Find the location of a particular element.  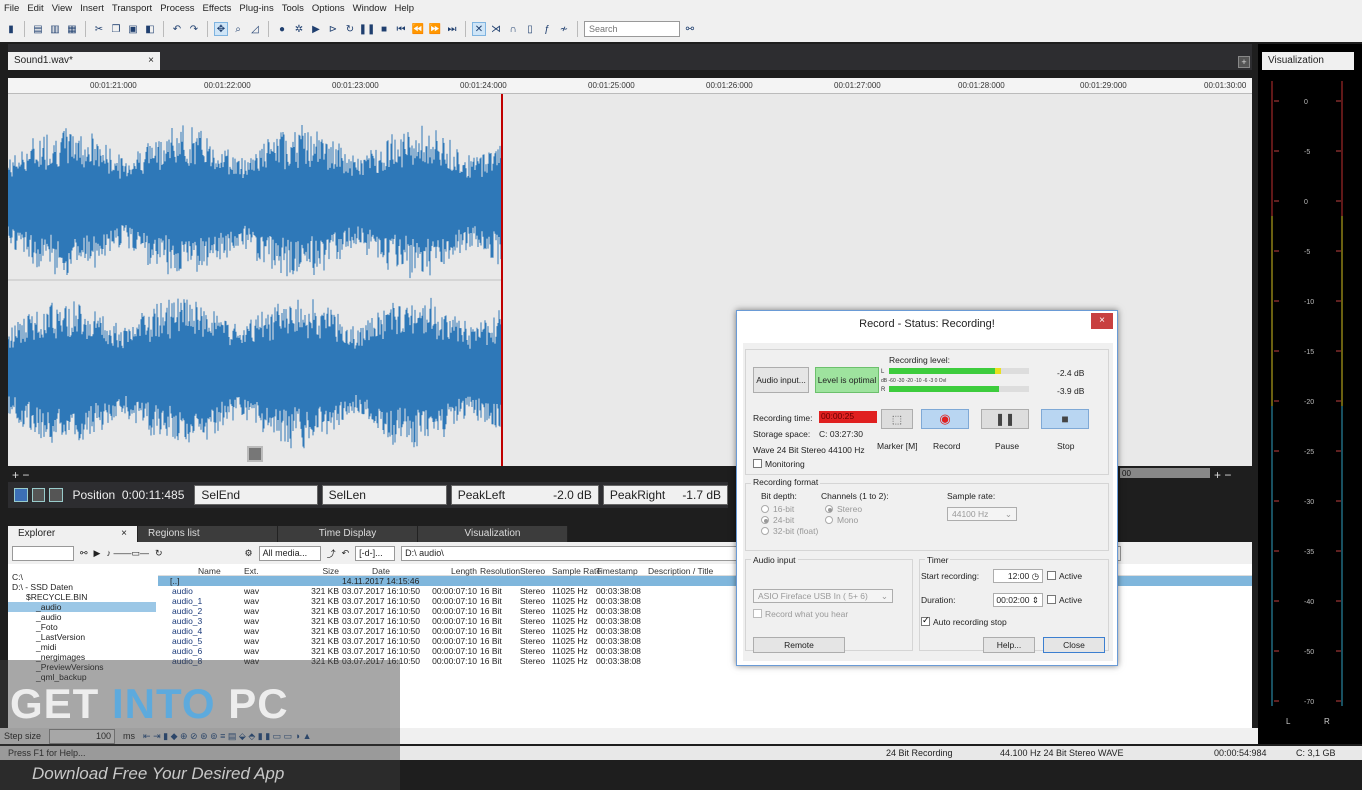

zoom-tool-icon: ⌕ is located at coordinates (238, 29).